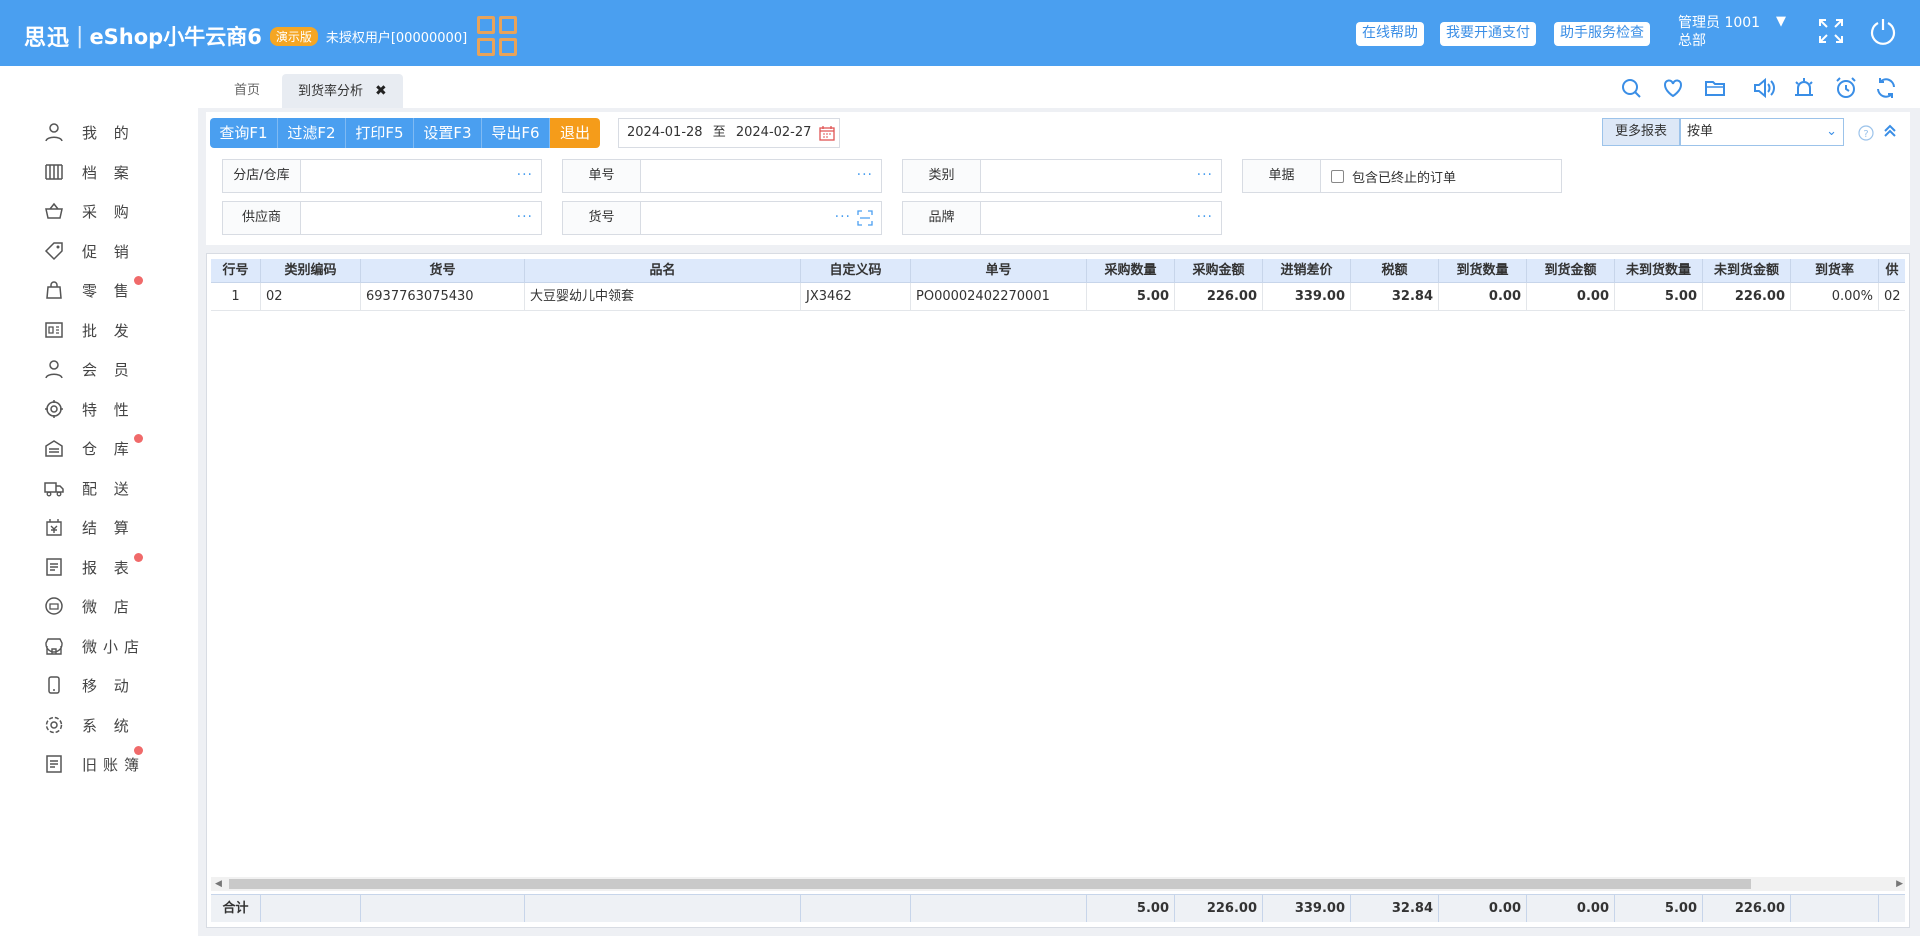  What do you see at coordinates (247, 91) in the screenshot?
I see `tab-home: 首页` at bounding box center [247, 91].